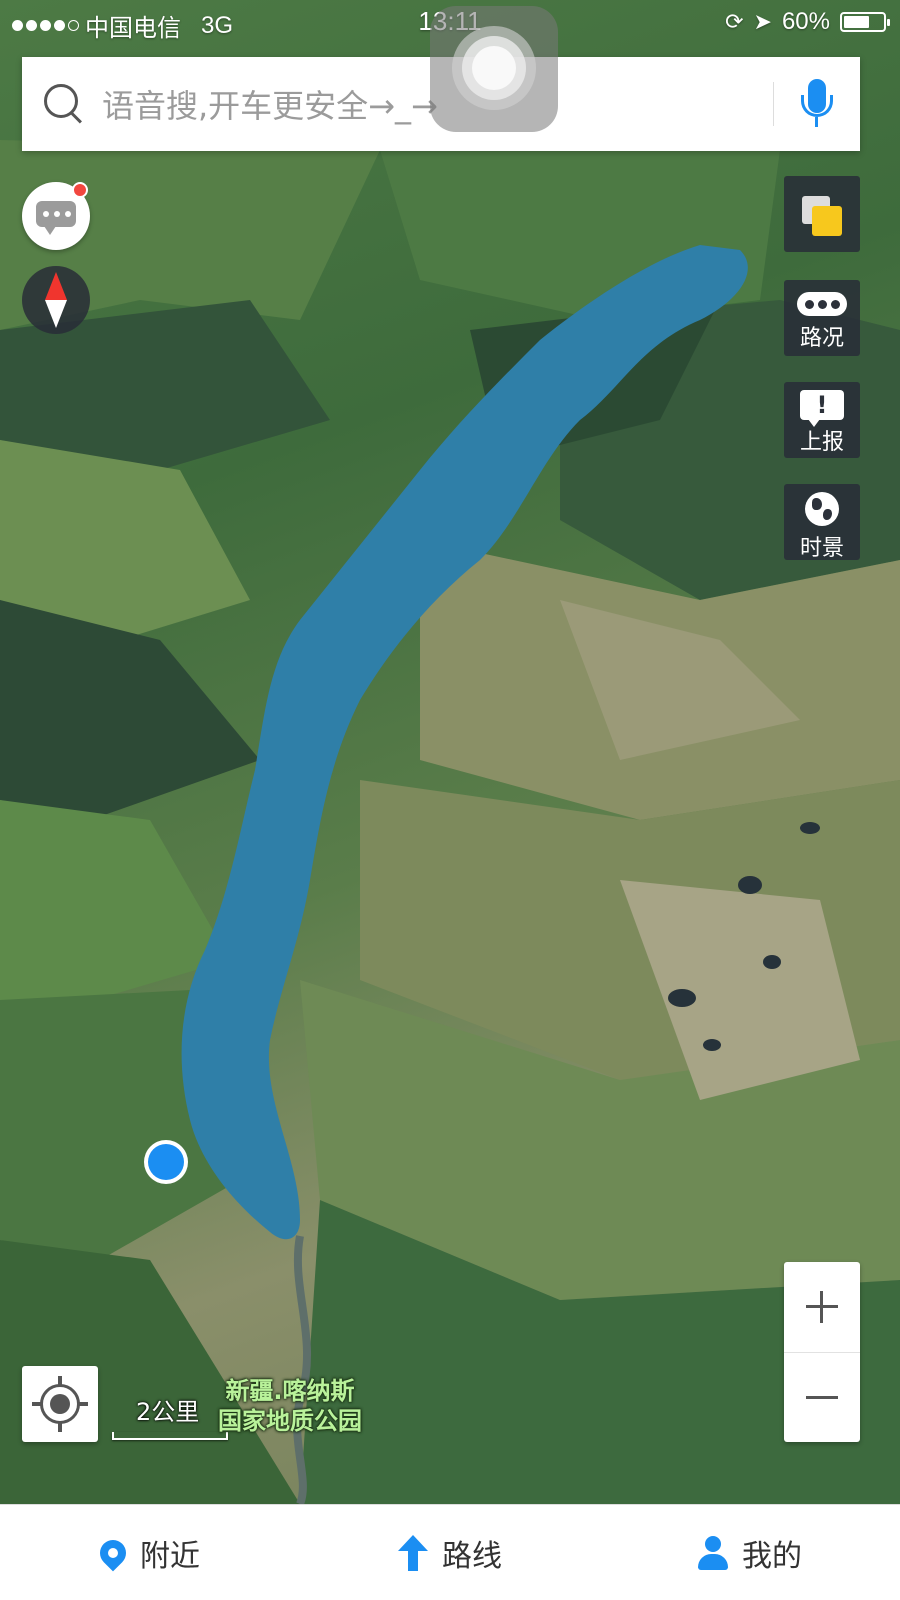 The image size is (900, 1600). Describe the element at coordinates (805, 21) in the screenshot. I see `battery-percent: 60%` at that location.